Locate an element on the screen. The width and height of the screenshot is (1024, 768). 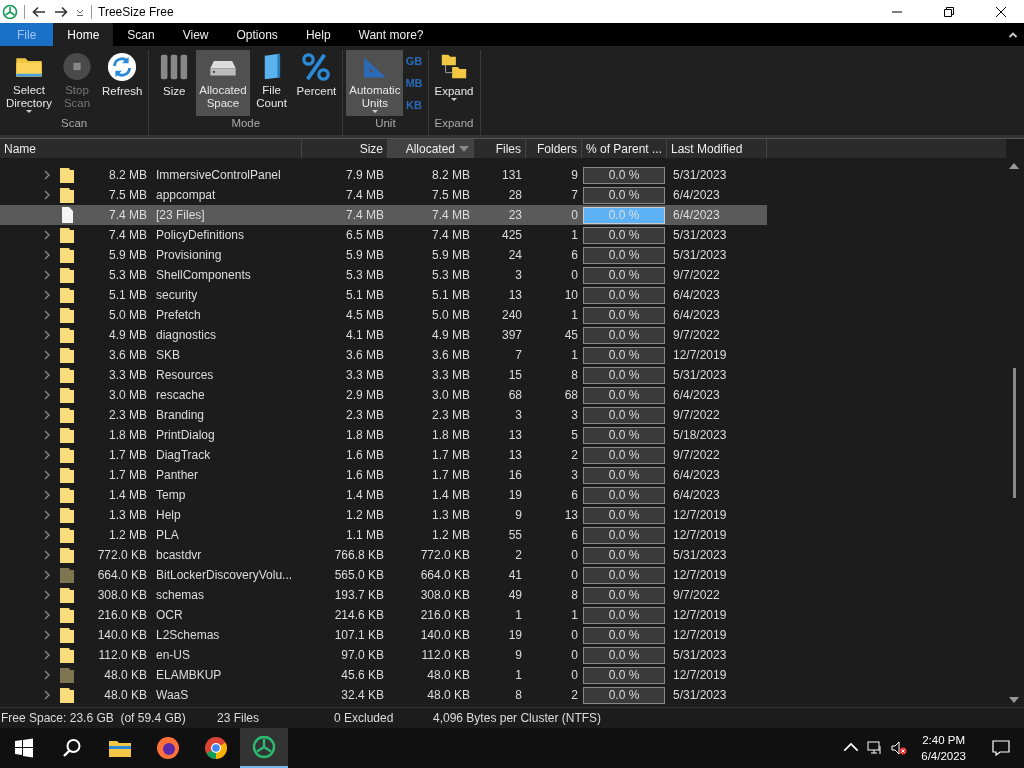
menu-tab: Want more? is located at coordinates (391, 34).